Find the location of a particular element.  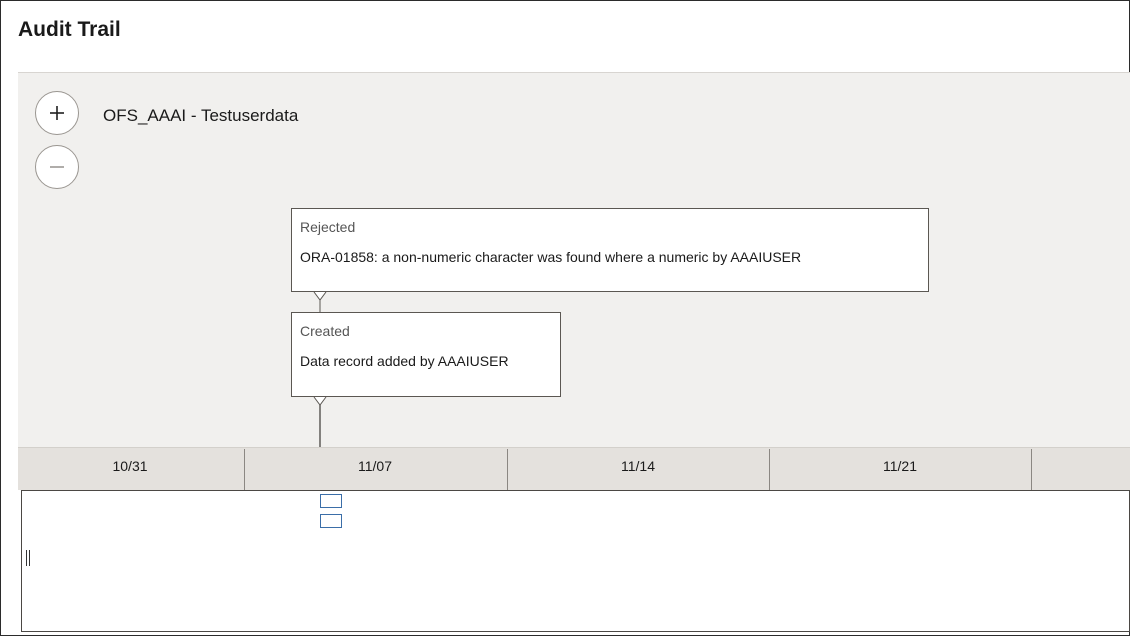

zoom-out-button is located at coordinates (57, 167).